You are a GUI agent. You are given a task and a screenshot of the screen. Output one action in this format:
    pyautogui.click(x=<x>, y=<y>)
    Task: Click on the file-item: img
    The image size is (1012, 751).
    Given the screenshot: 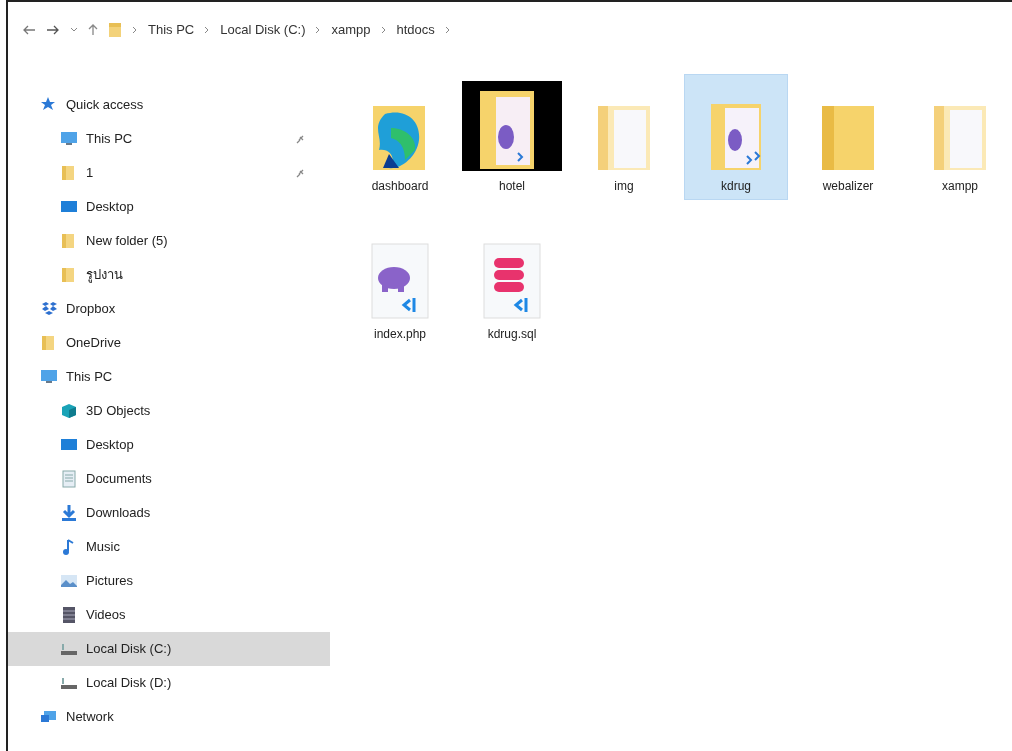 What is the action you would take?
    pyautogui.click(x=624, y=137)
    